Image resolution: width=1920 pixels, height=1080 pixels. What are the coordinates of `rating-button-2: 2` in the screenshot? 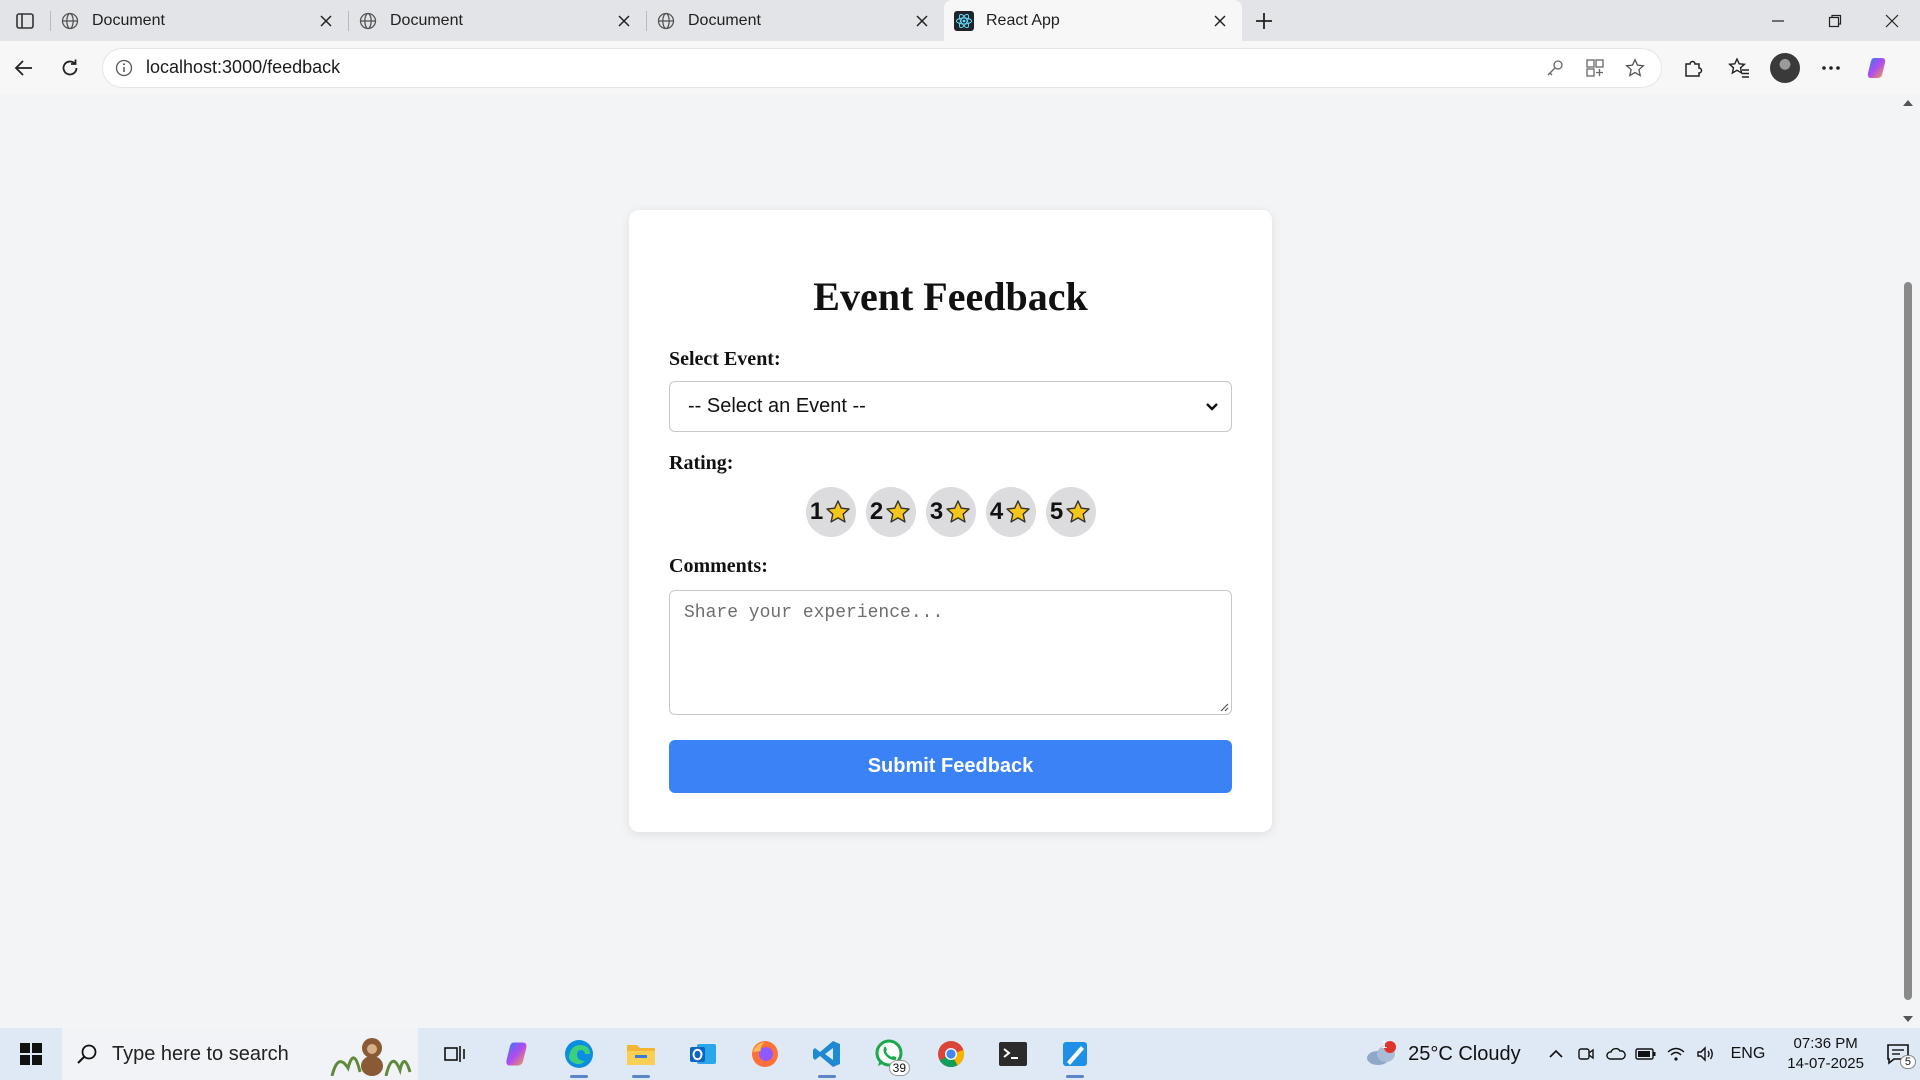 It's located at (890, 512).